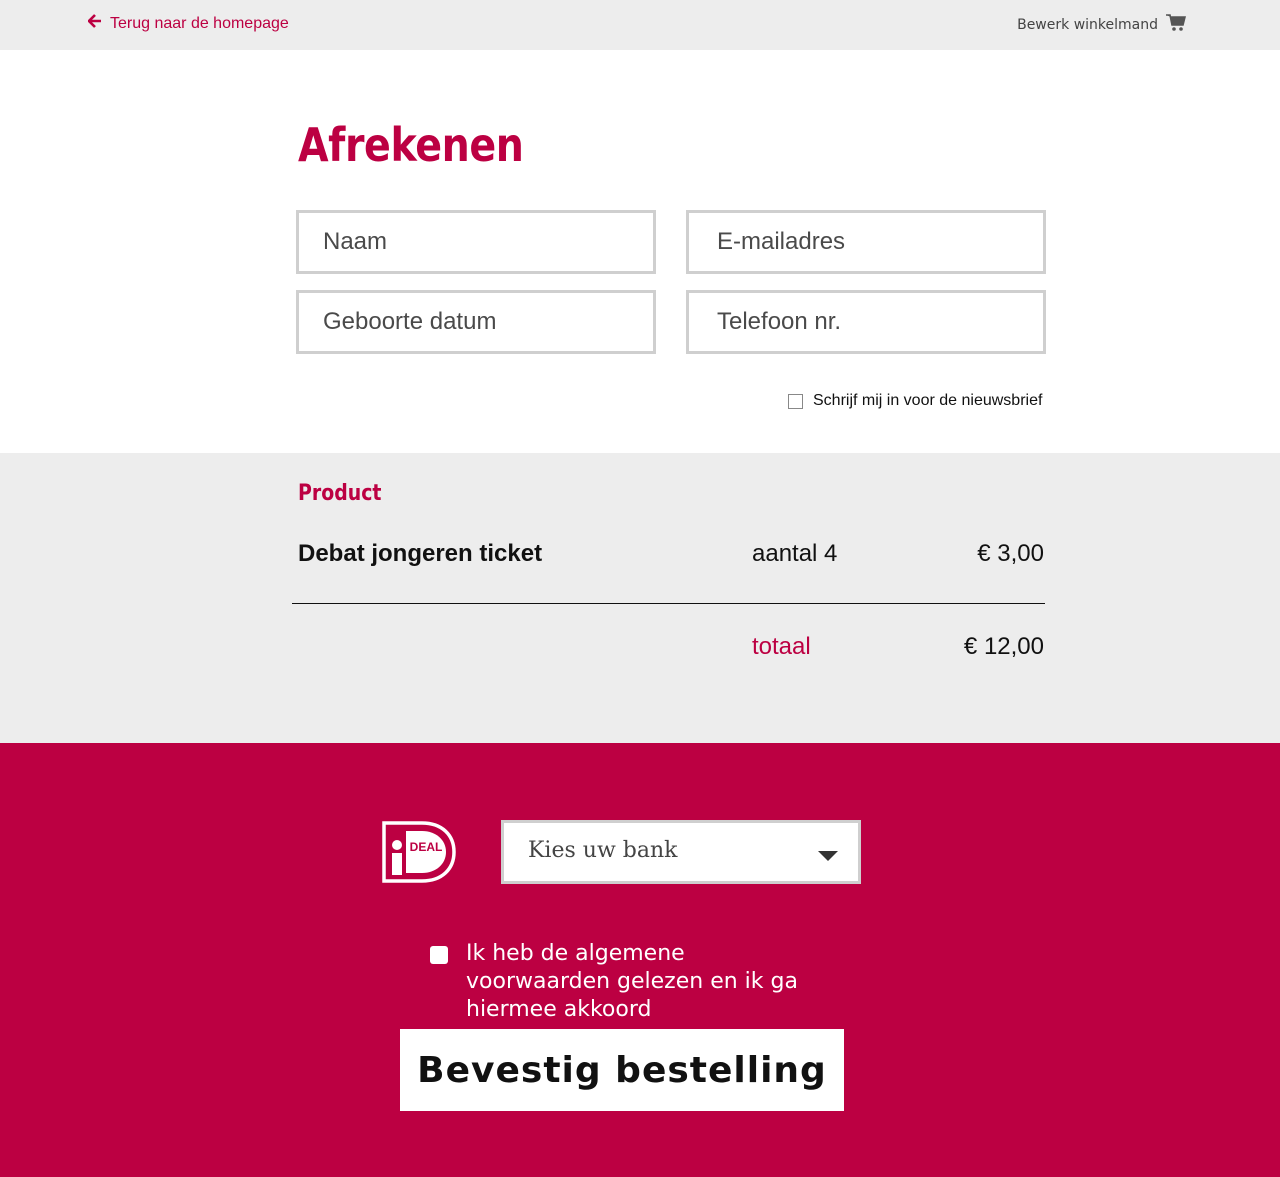 The height and width of the screenshot is (1177, 1280). Describe the element at coordinates (426, 847) in the screenshot. I see `ideal-logo-text: DEAL` at that location.